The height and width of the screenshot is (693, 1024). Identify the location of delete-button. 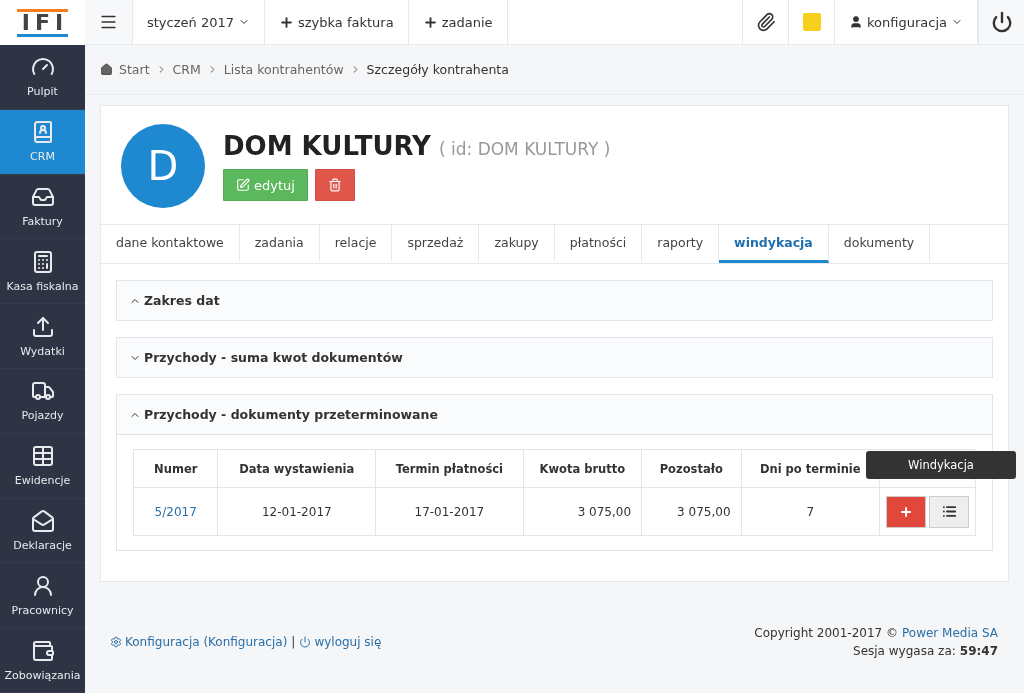
(334, 185).